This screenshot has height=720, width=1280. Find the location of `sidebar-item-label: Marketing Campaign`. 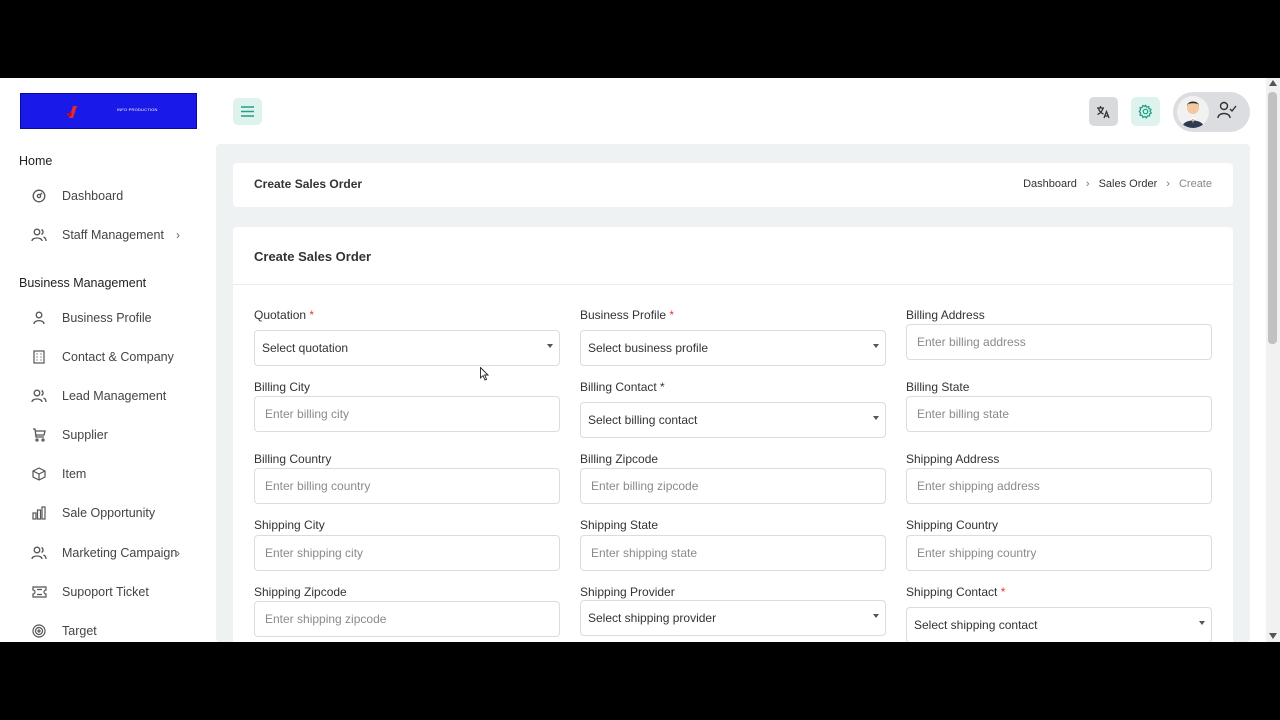

sidebar-item-label: Marketing Campaign is located at coordinates (120, 553).